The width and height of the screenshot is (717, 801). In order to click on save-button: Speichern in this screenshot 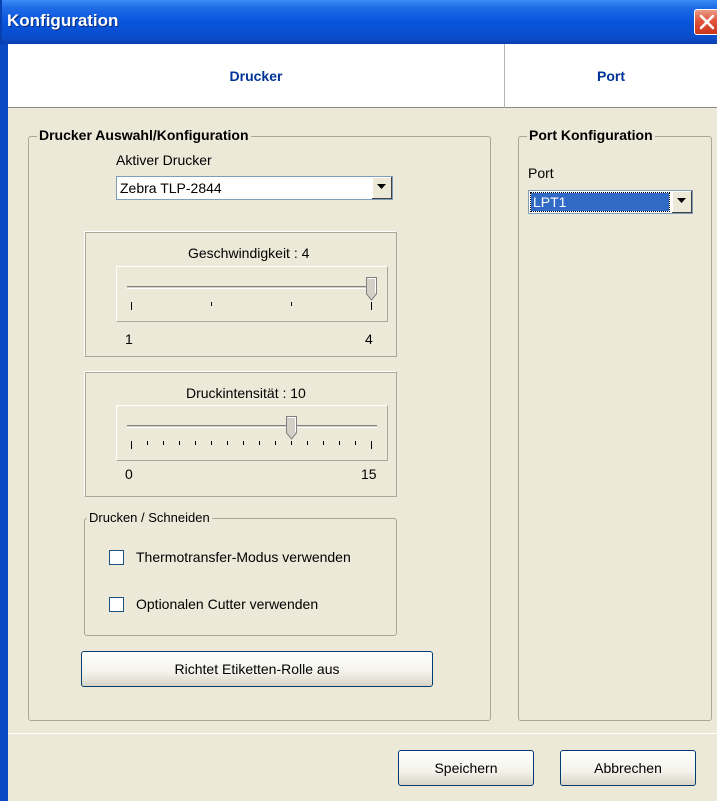, I will do `click(466, 768)`.